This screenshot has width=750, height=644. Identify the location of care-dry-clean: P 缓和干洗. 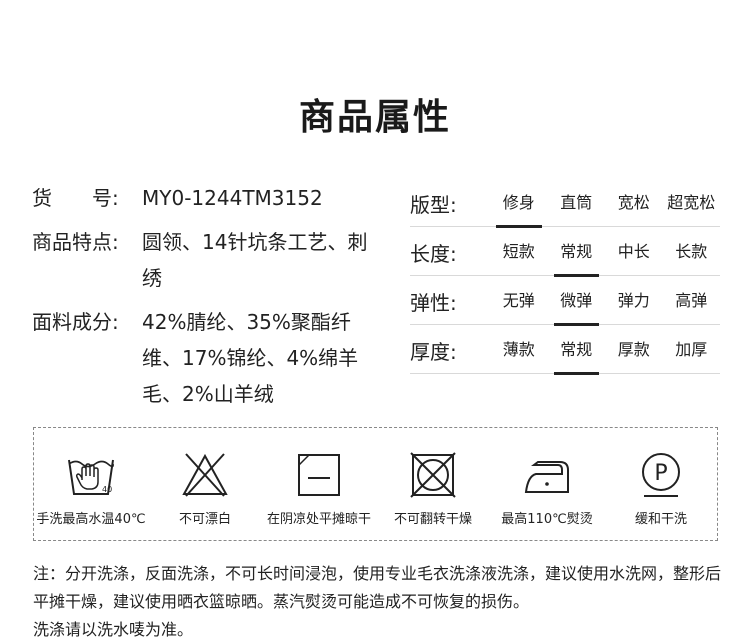
(661, 485).